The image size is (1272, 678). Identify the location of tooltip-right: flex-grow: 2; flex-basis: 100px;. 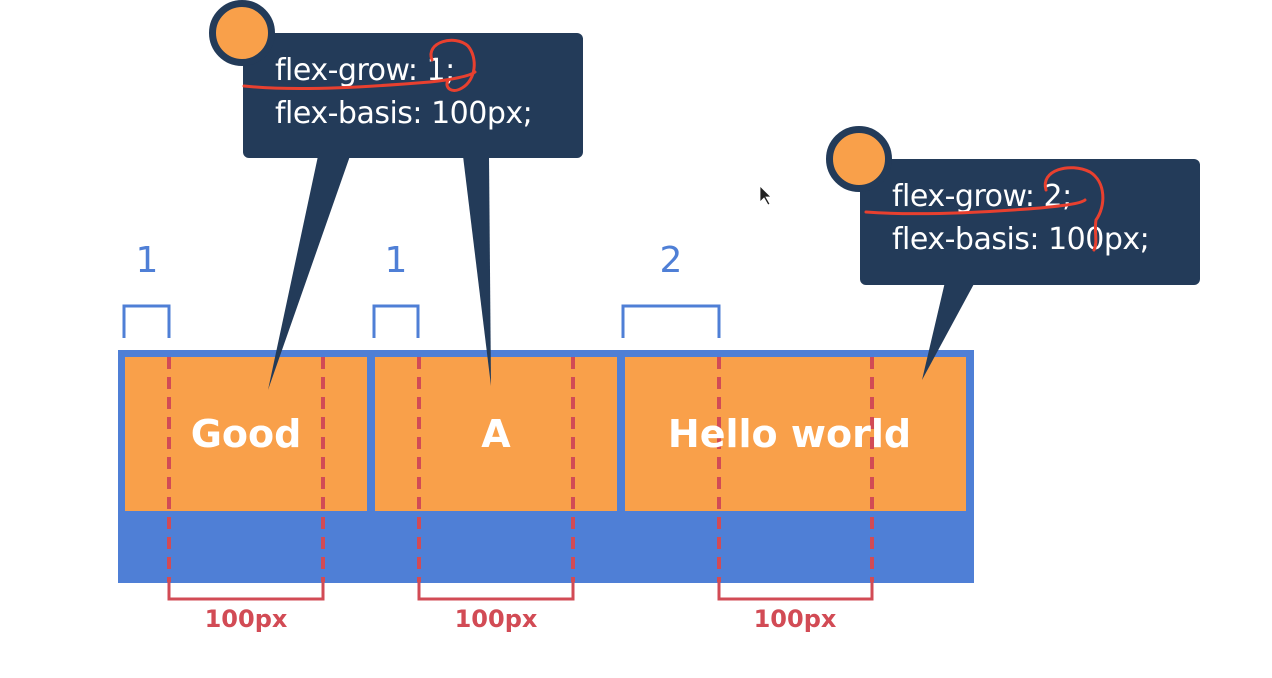
(1030, 222).